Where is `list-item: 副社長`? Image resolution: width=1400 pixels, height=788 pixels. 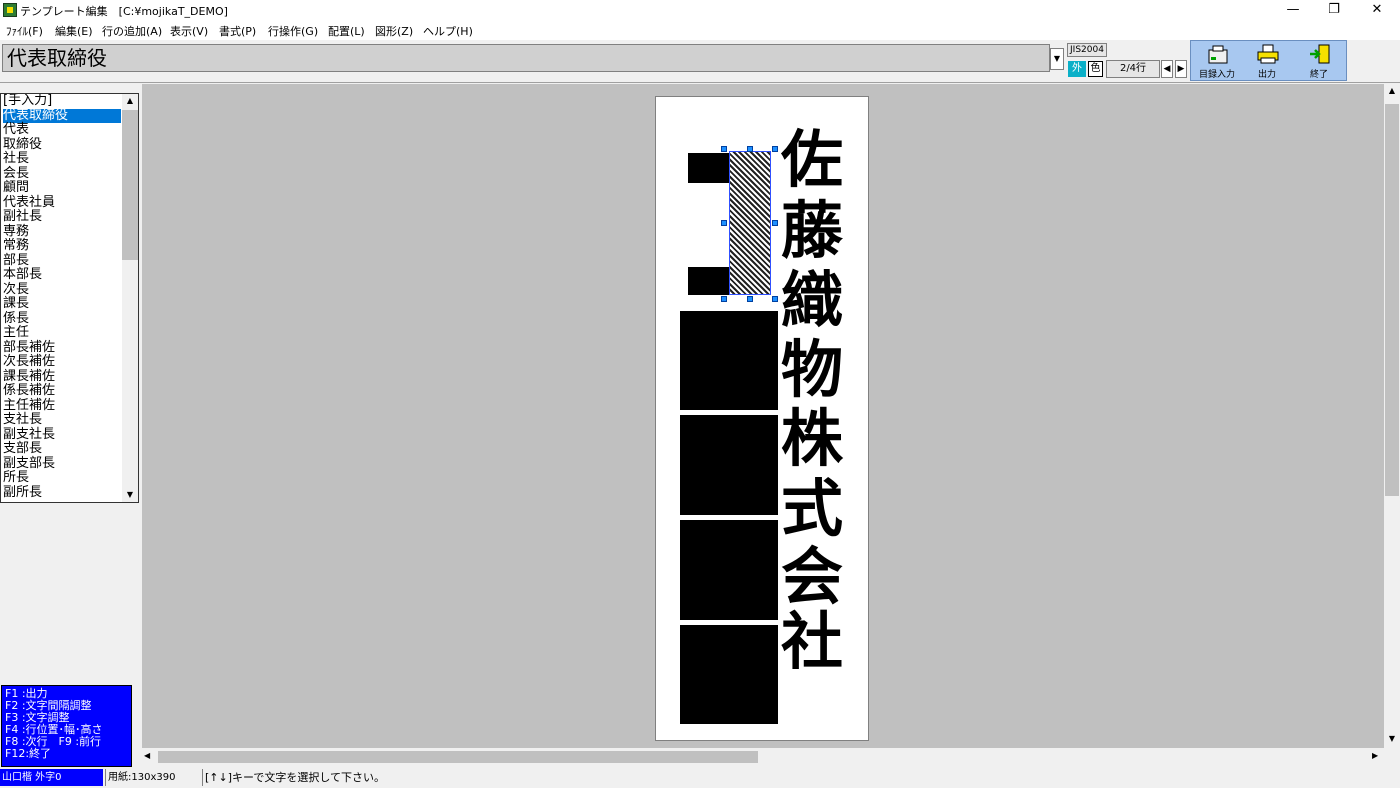 list-item: 副社長 is located at coordinates (62, 217).